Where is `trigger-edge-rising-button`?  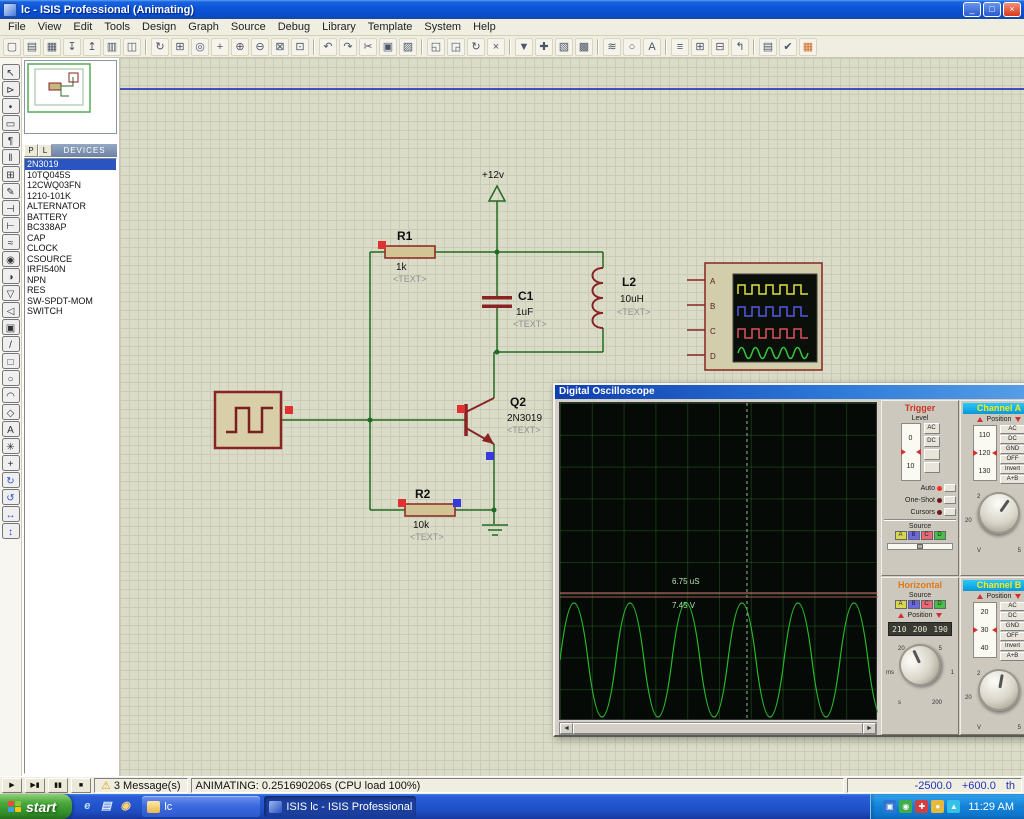 trigger-edge-rising-button is located at coordinates (931, 454).